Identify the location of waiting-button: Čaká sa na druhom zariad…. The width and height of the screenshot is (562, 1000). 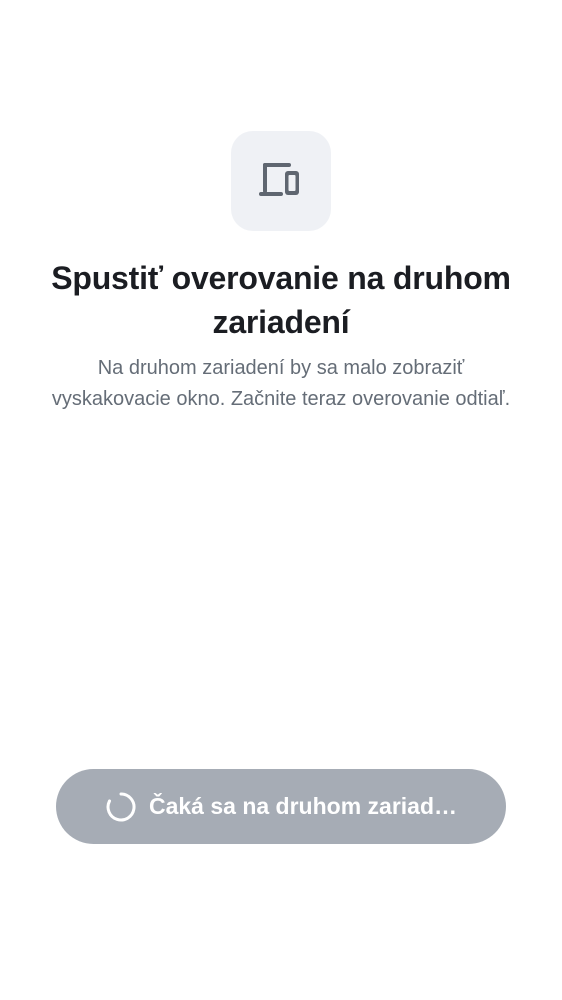
(281, 806).